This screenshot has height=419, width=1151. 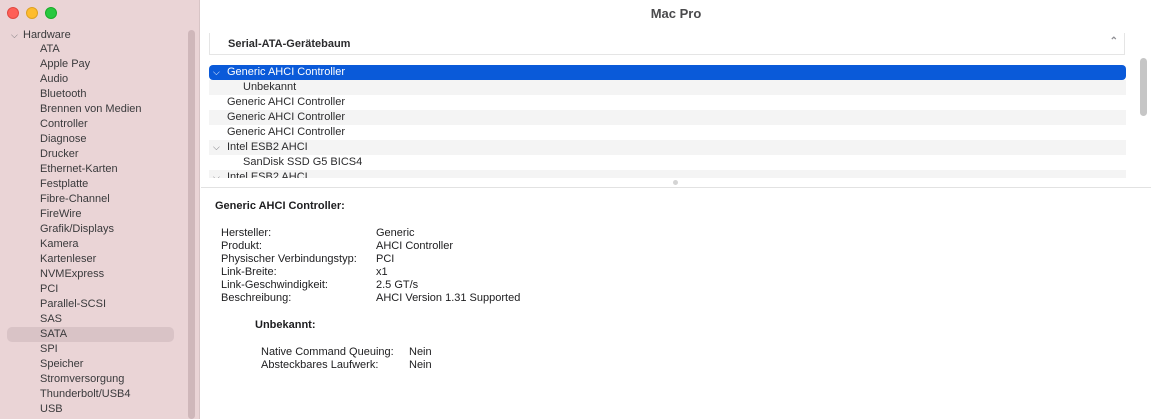 What do you see at coordinates (676, 13) in the screenshot?
I see `window-title: Mac Pro` at bounding box center [676, 13].